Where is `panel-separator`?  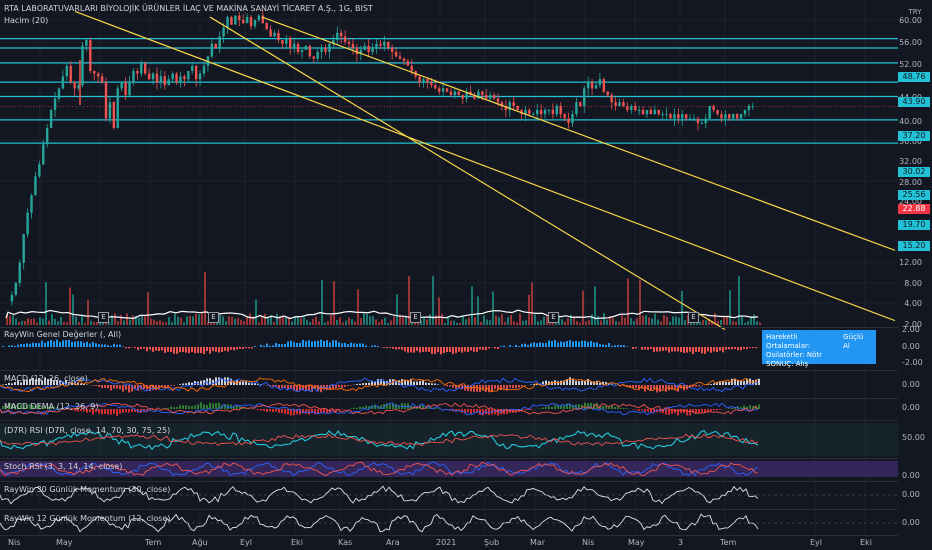 panel-separator is located at coordinates (449, 509).